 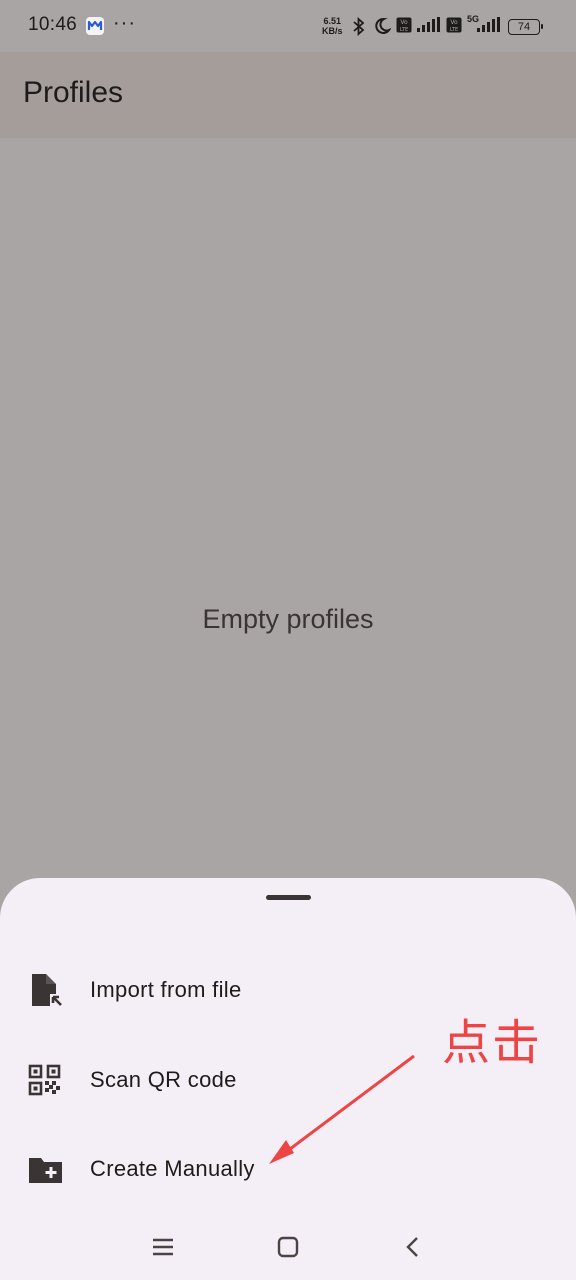 I want to click on annotation-arrow-icon, so click(x=342, y=1109).